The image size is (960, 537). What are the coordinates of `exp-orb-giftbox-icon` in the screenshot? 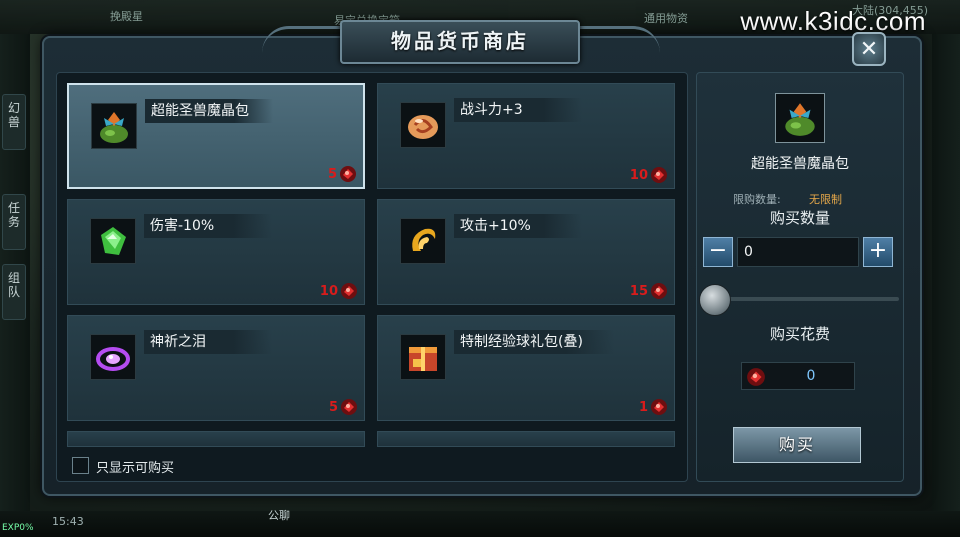 It's located at (423, 357).